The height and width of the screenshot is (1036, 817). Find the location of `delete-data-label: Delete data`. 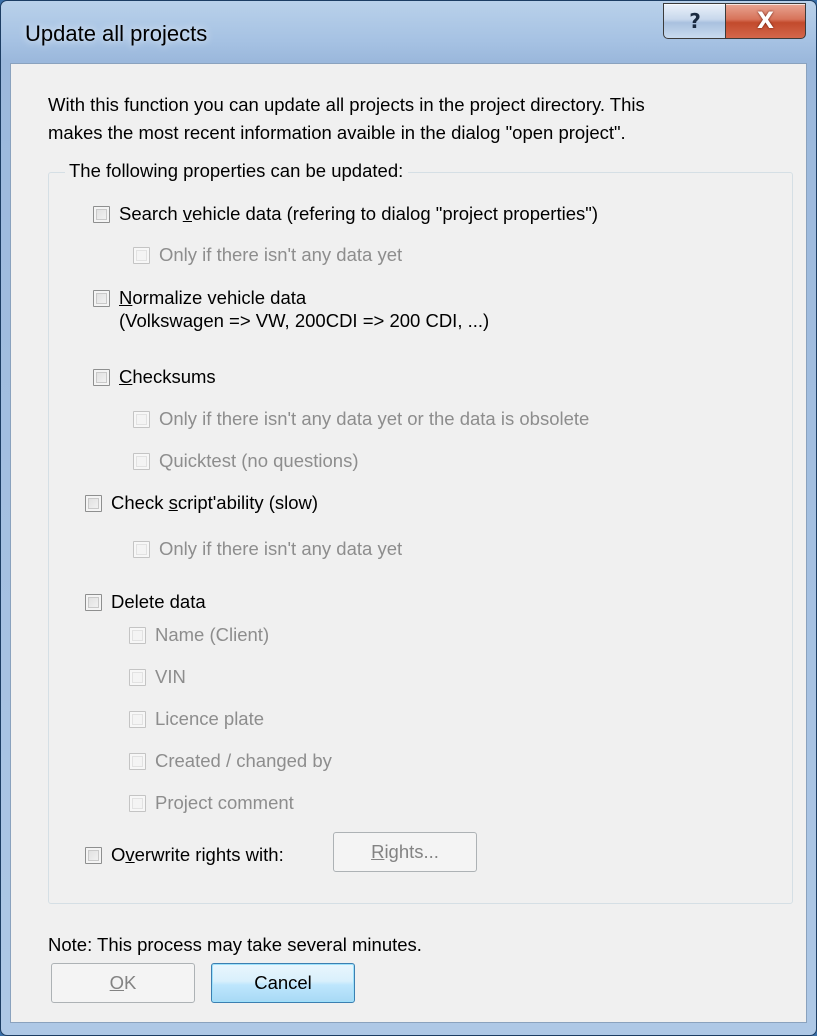

delete-data-label: Delete data is located at coordinates (158, 601).